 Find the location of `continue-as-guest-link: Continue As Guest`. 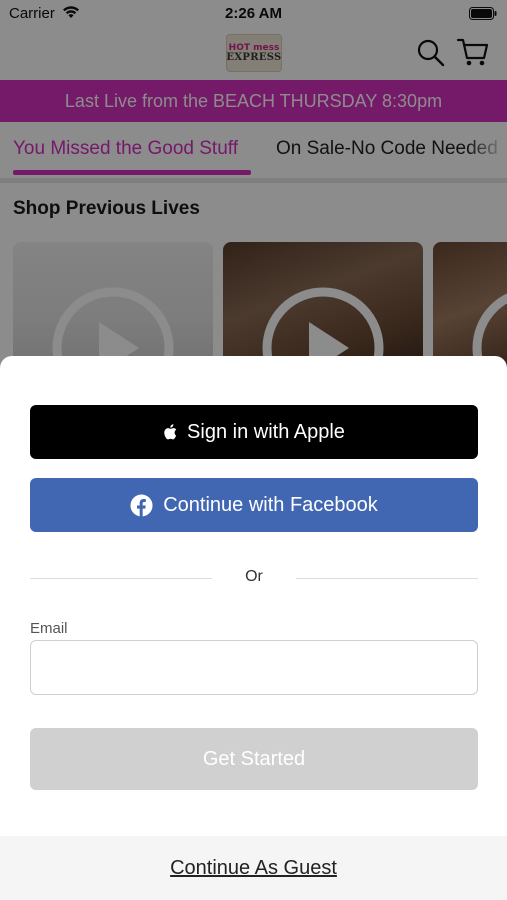

continue-as-guest-link: Continue As Guest is located at coordinates (253, 868).